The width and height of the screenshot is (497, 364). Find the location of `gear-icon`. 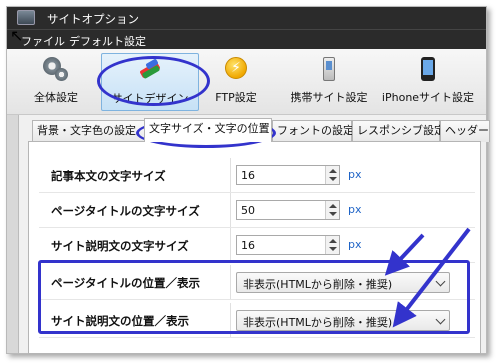

gear-icon is located at coordinates (56, 69).